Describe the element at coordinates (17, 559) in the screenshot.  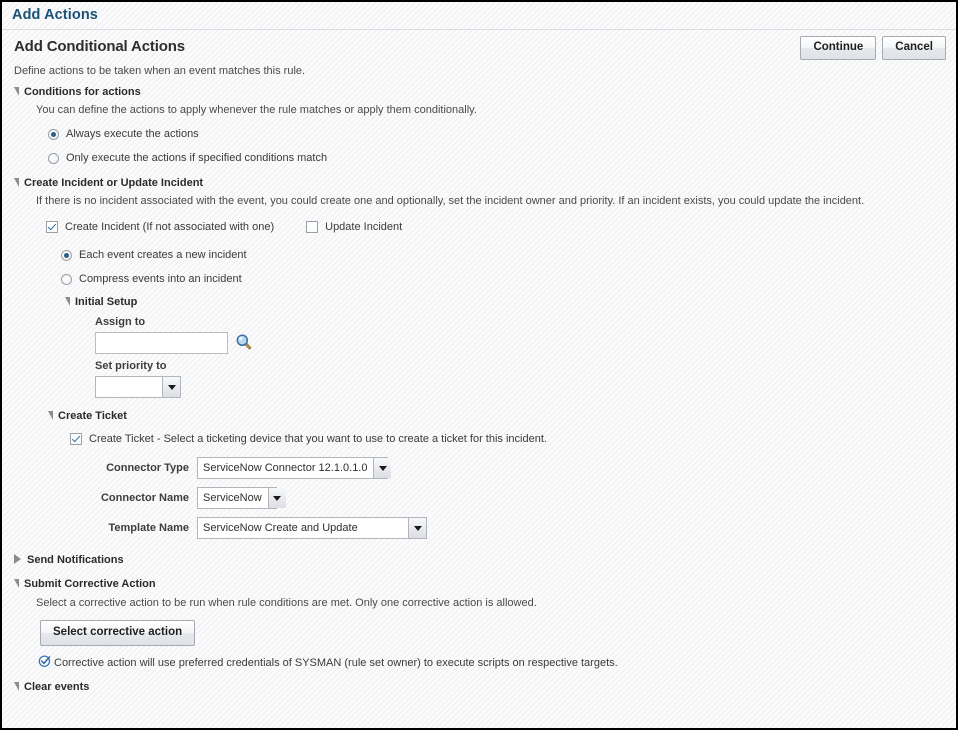
I see `triangle-right-icon` at that location.